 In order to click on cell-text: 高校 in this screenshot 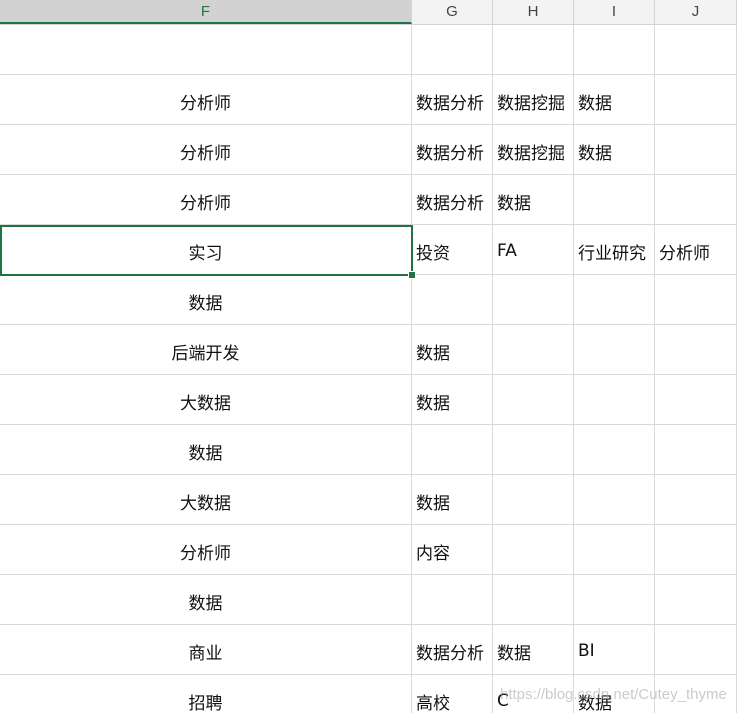, I will do `click(433, 703)`.